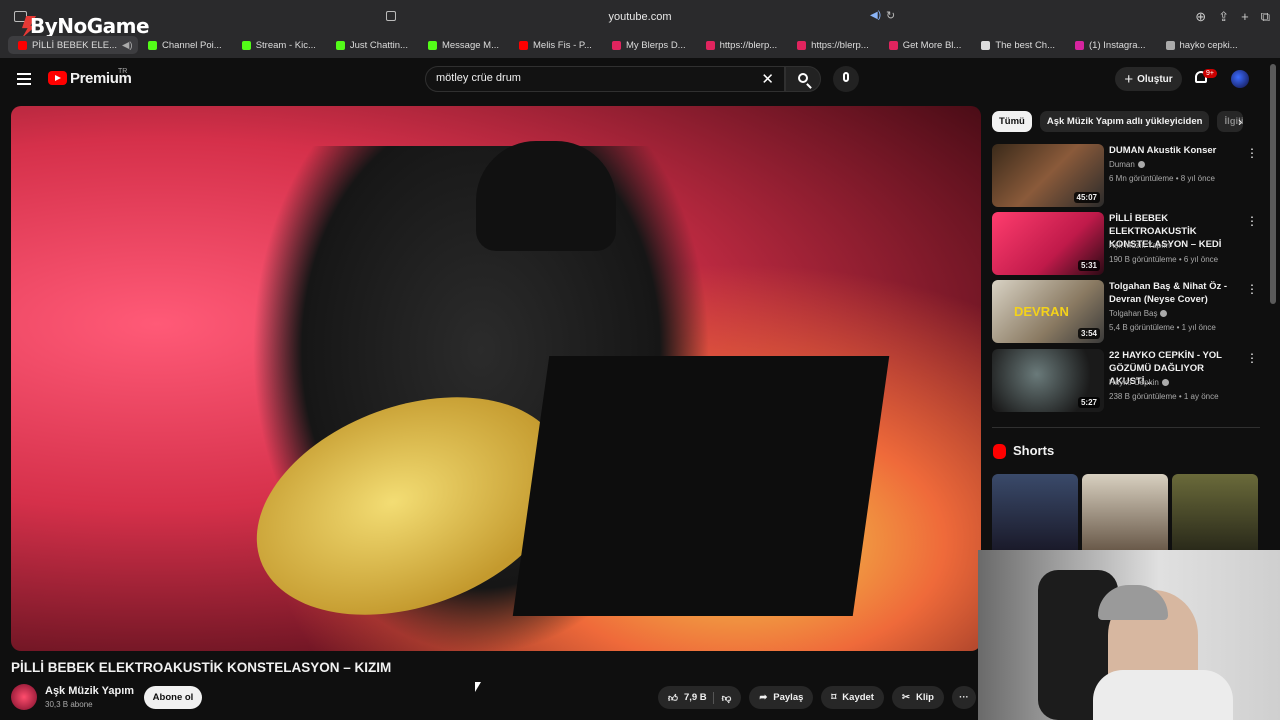 The width and height of the screenshot is (1280, 720). I want to click on channel-avatar, so click(24, 697).